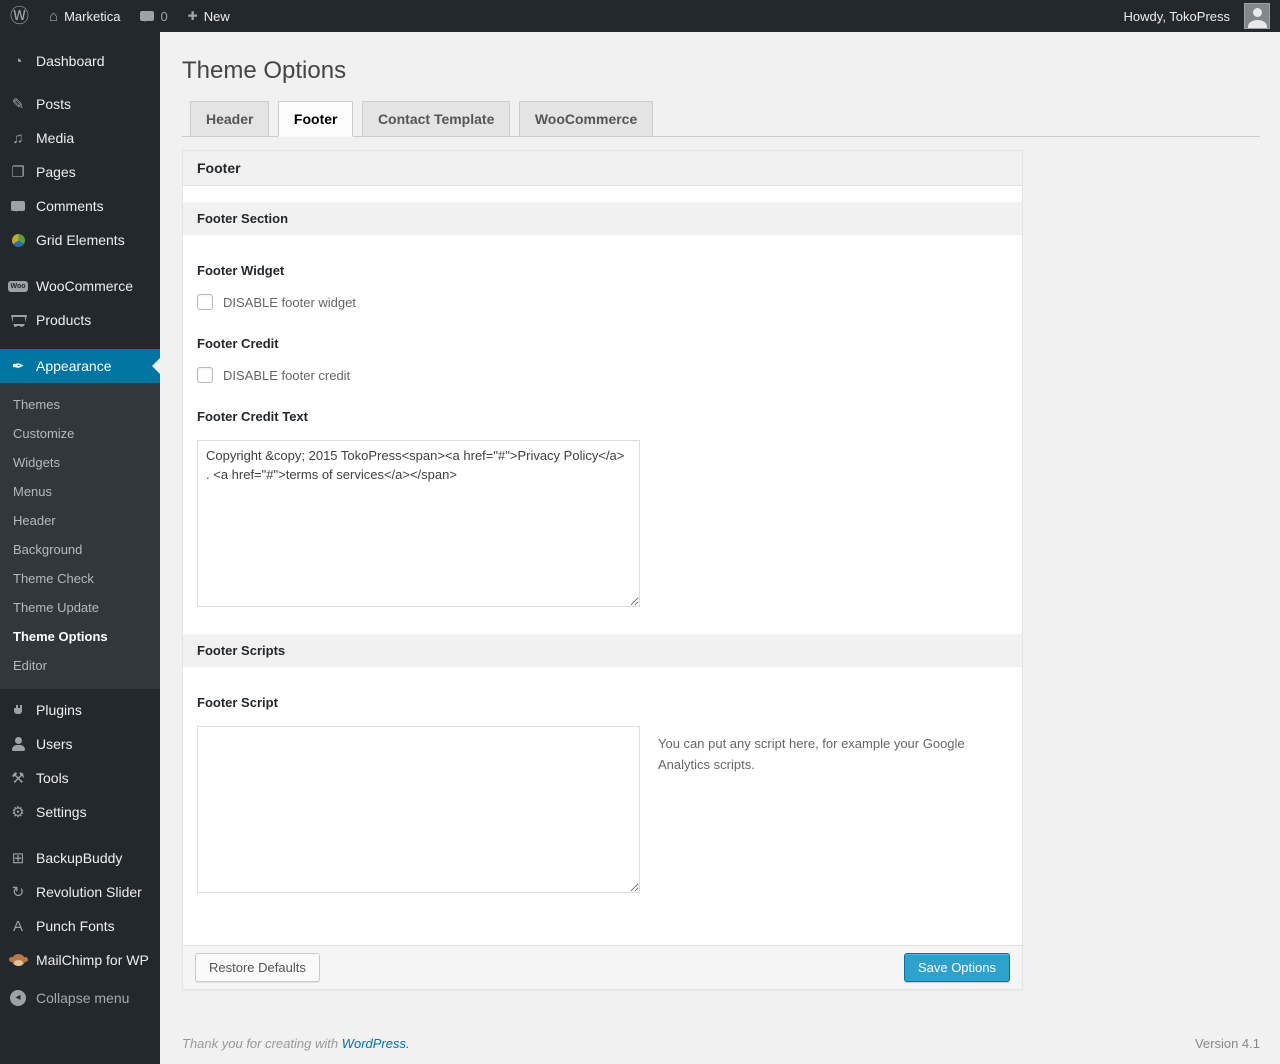  I want to click on refresh-arrows-icon: ↻, so click(18, 892).